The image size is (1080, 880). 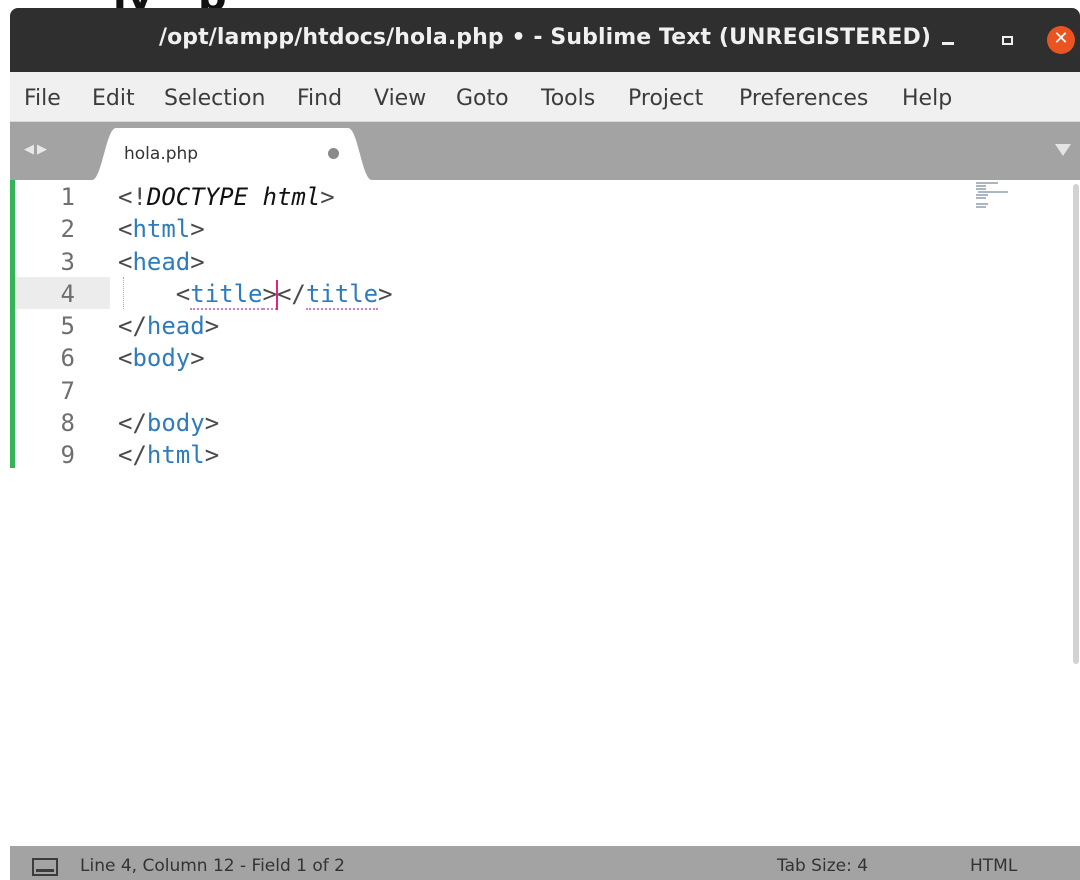 I want to click on code-line-5: </head>, so click(x=255, y=326).